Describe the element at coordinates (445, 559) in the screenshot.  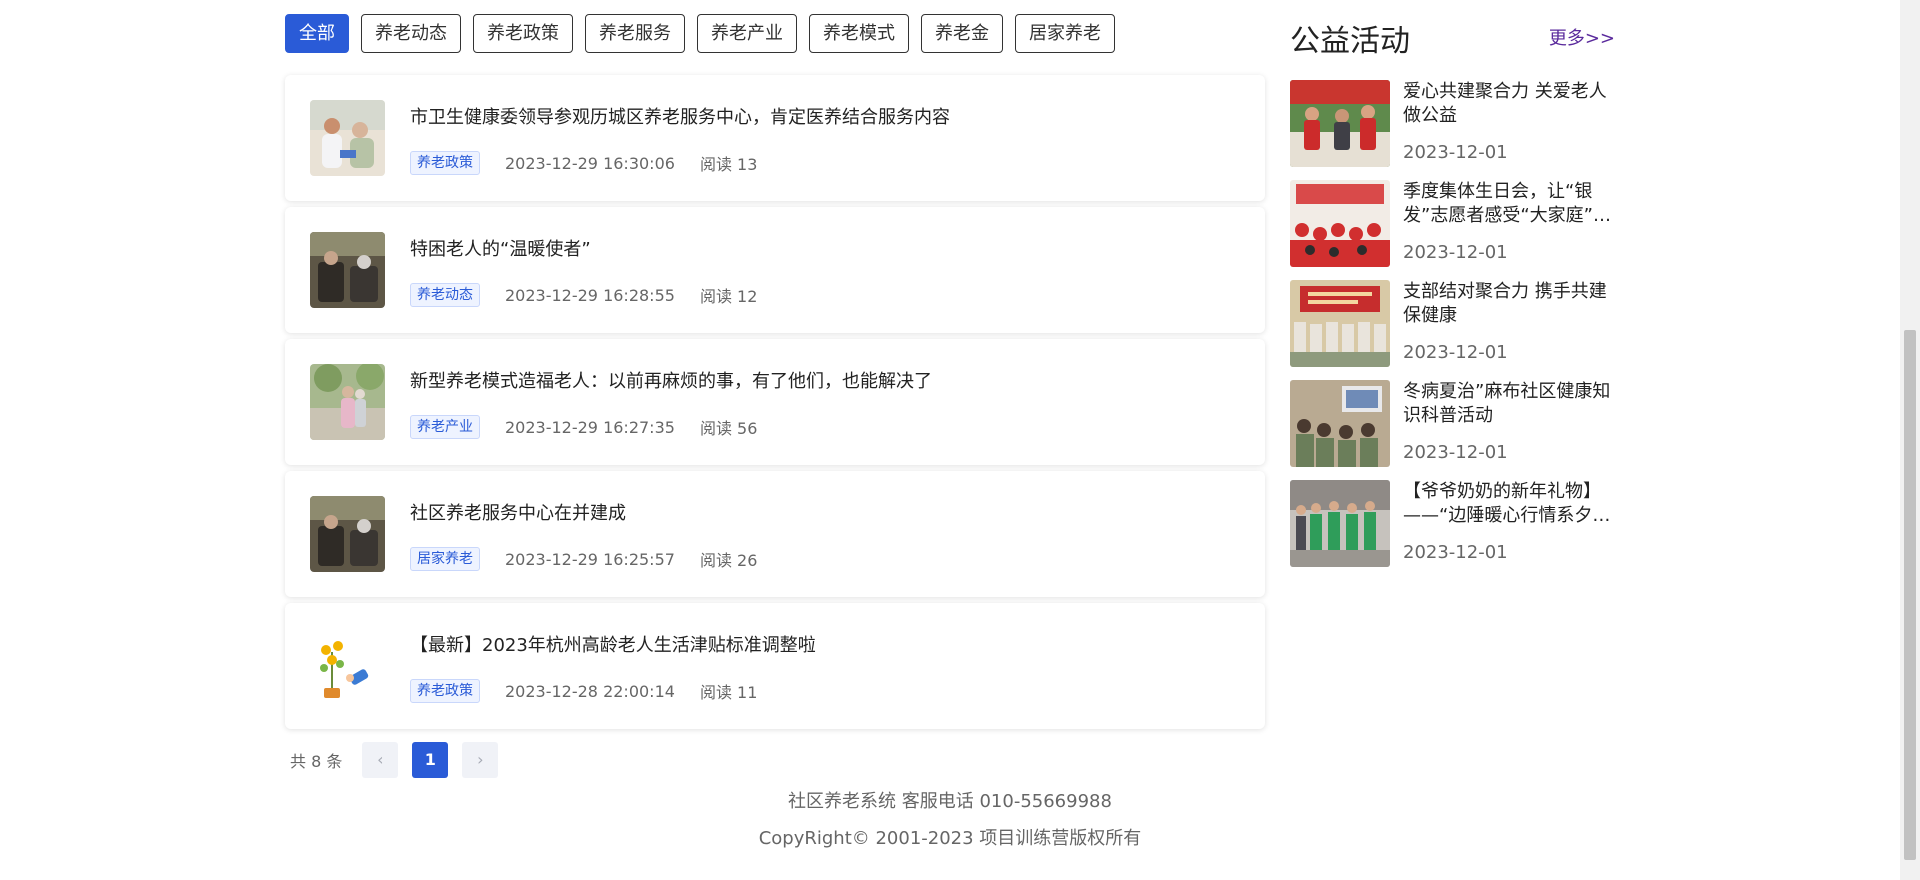
I see `category-badge: 居家养老` at that location.